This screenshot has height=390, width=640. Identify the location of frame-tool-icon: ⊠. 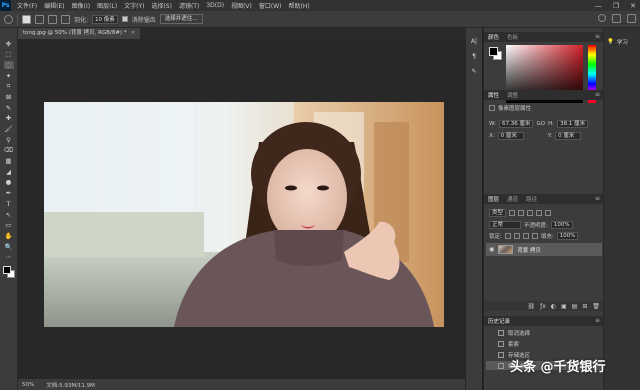
(9, 97).